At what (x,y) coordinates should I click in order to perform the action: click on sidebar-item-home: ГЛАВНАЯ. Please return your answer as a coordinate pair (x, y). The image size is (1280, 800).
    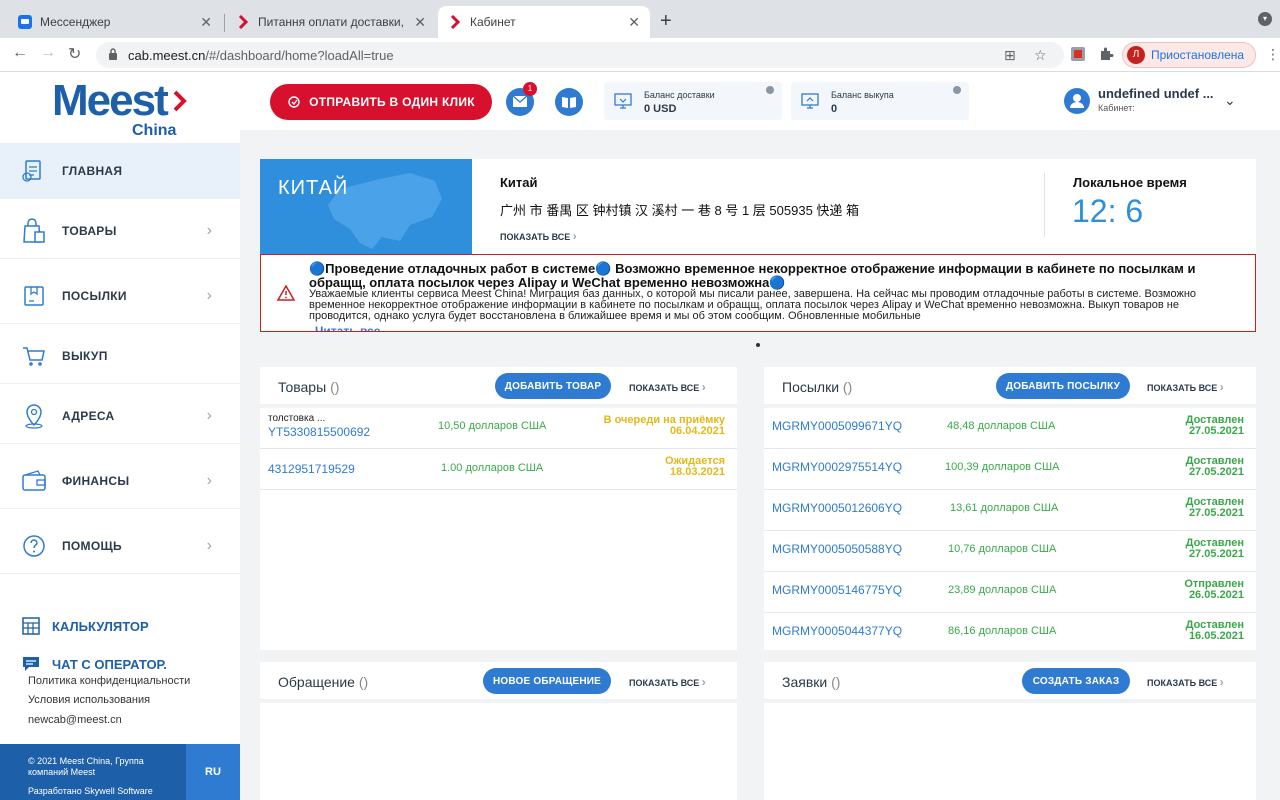
    Looking at the image, I should click on (120, 171).